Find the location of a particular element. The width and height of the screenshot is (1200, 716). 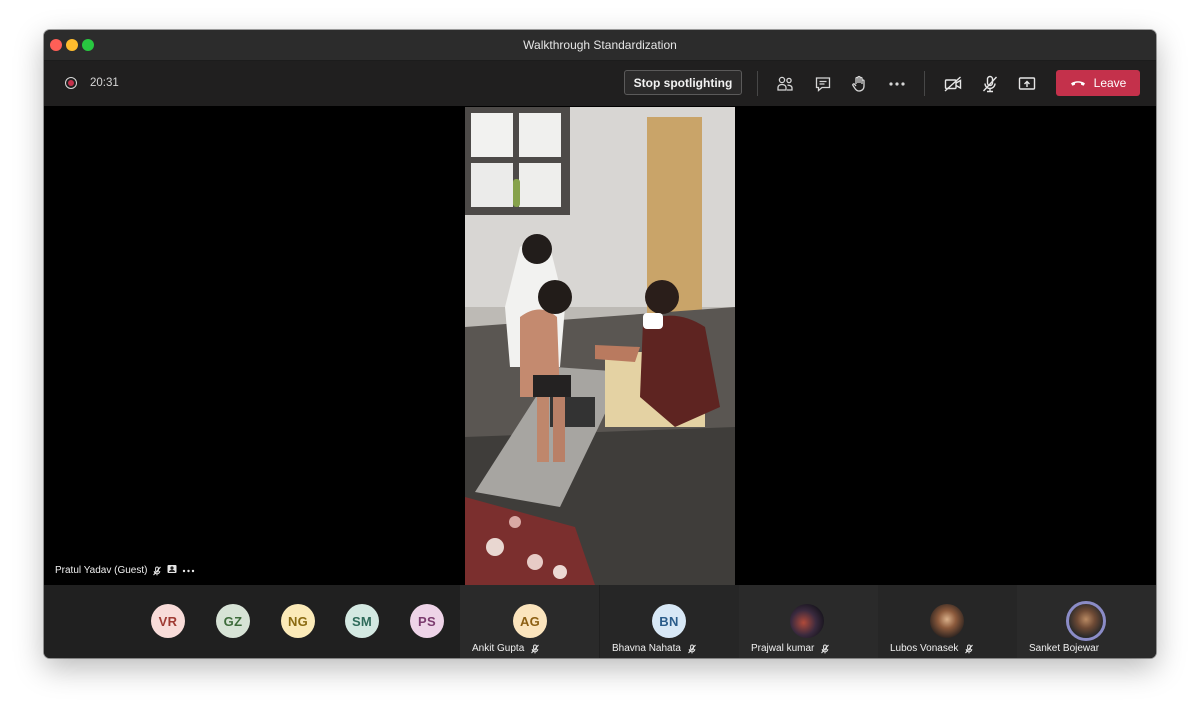

participant-tile-3: Lubos Vonasek is located at coordinates (947, 621).